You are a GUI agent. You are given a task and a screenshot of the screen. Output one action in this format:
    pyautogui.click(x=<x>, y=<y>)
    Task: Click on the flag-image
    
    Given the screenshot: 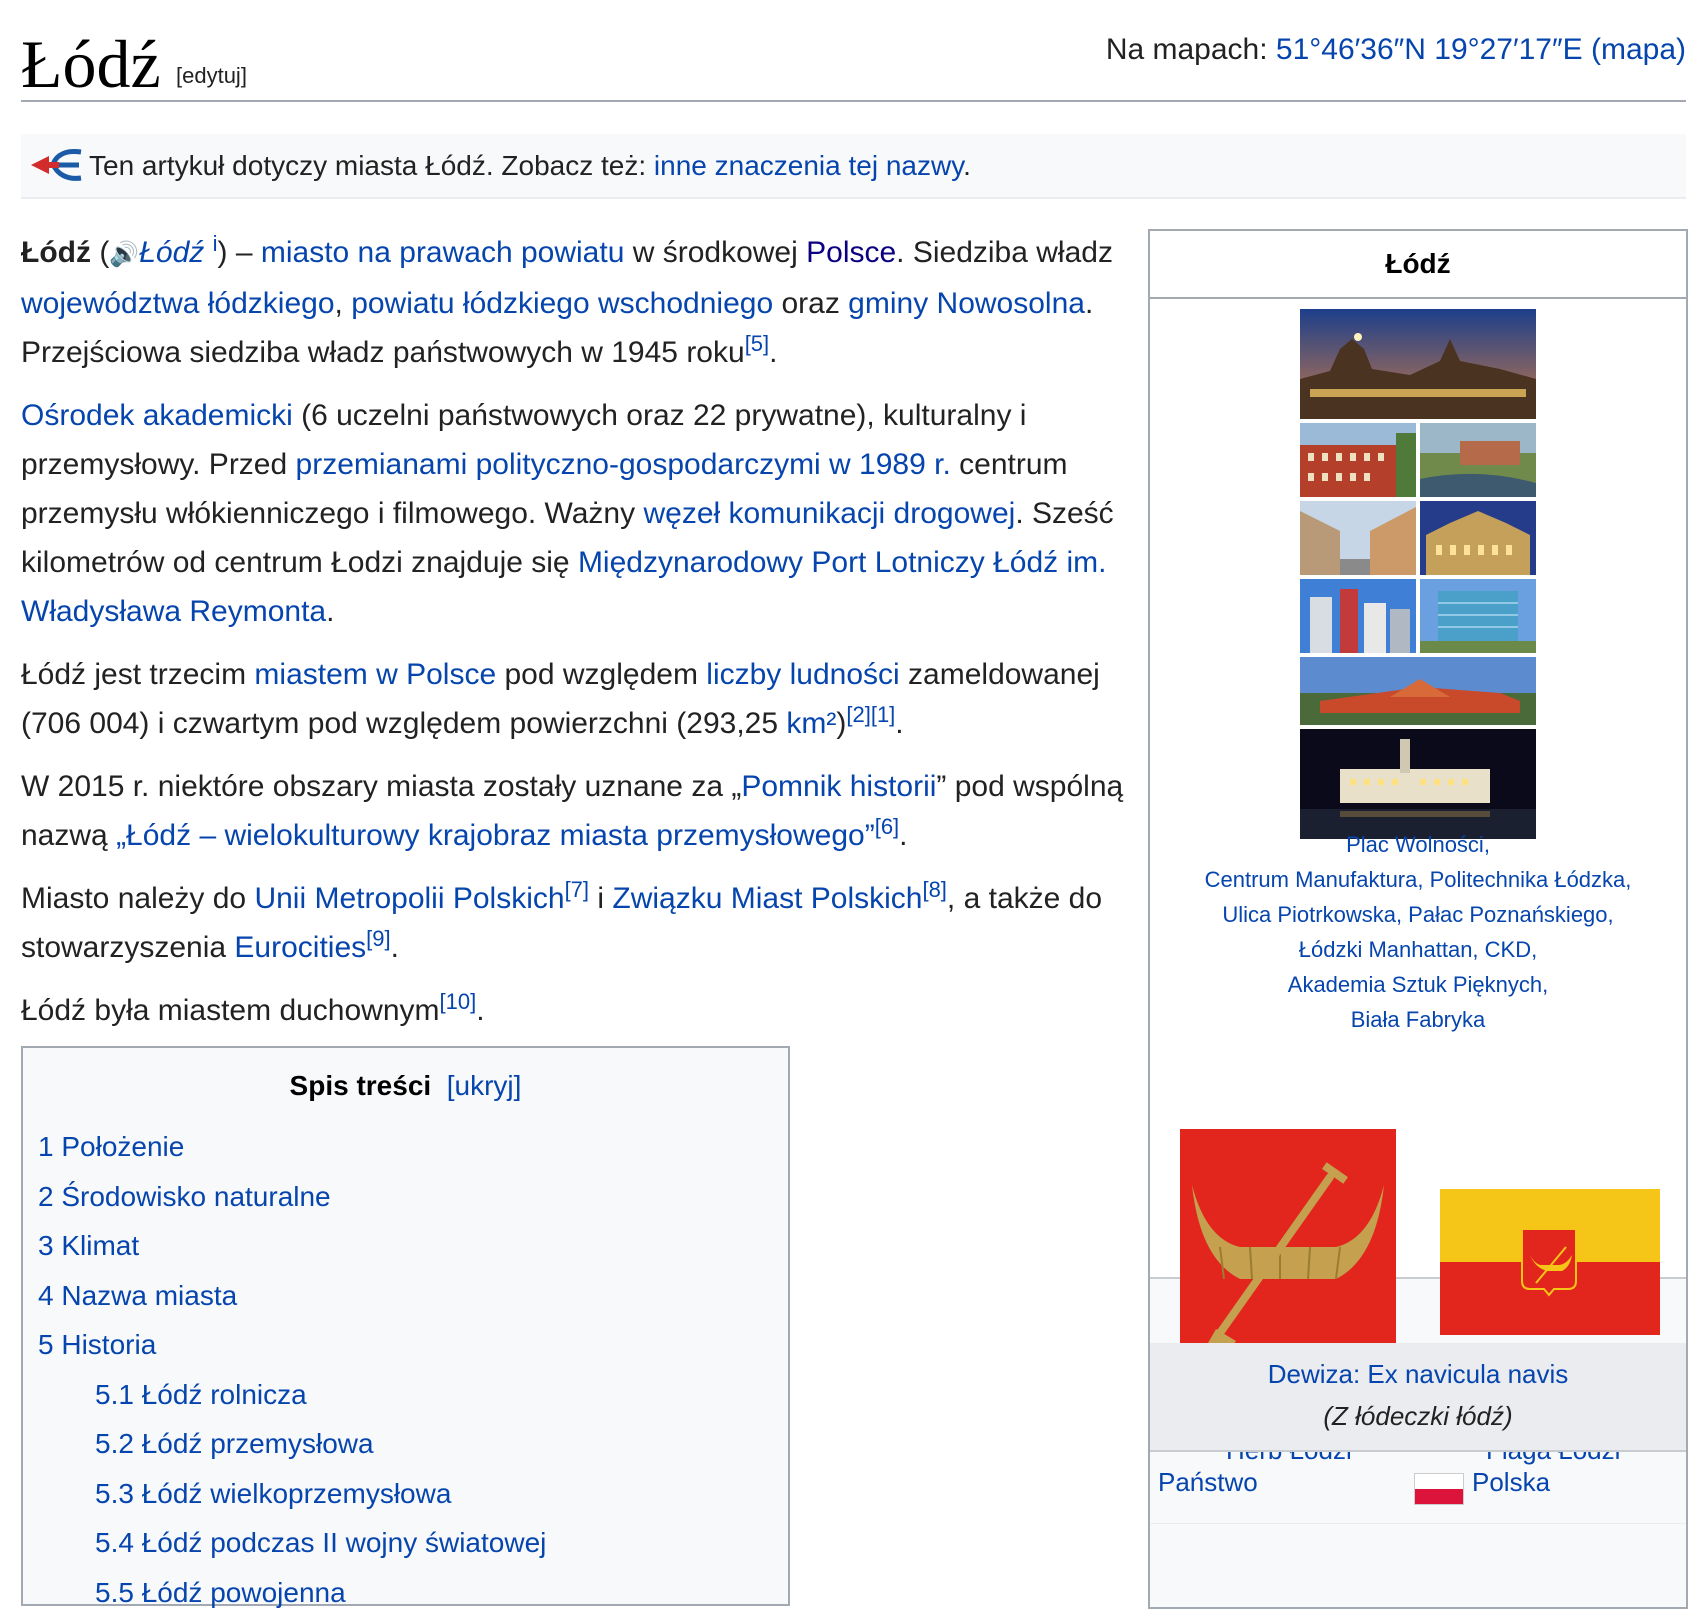 What is the action you would take?
    pyautogui.click(x=1550, y=1262)
    